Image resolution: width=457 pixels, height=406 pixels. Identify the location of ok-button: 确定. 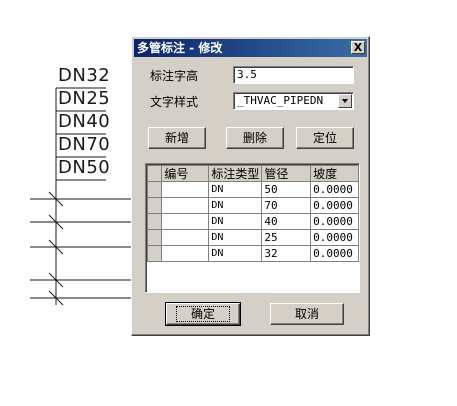
(203, 314).